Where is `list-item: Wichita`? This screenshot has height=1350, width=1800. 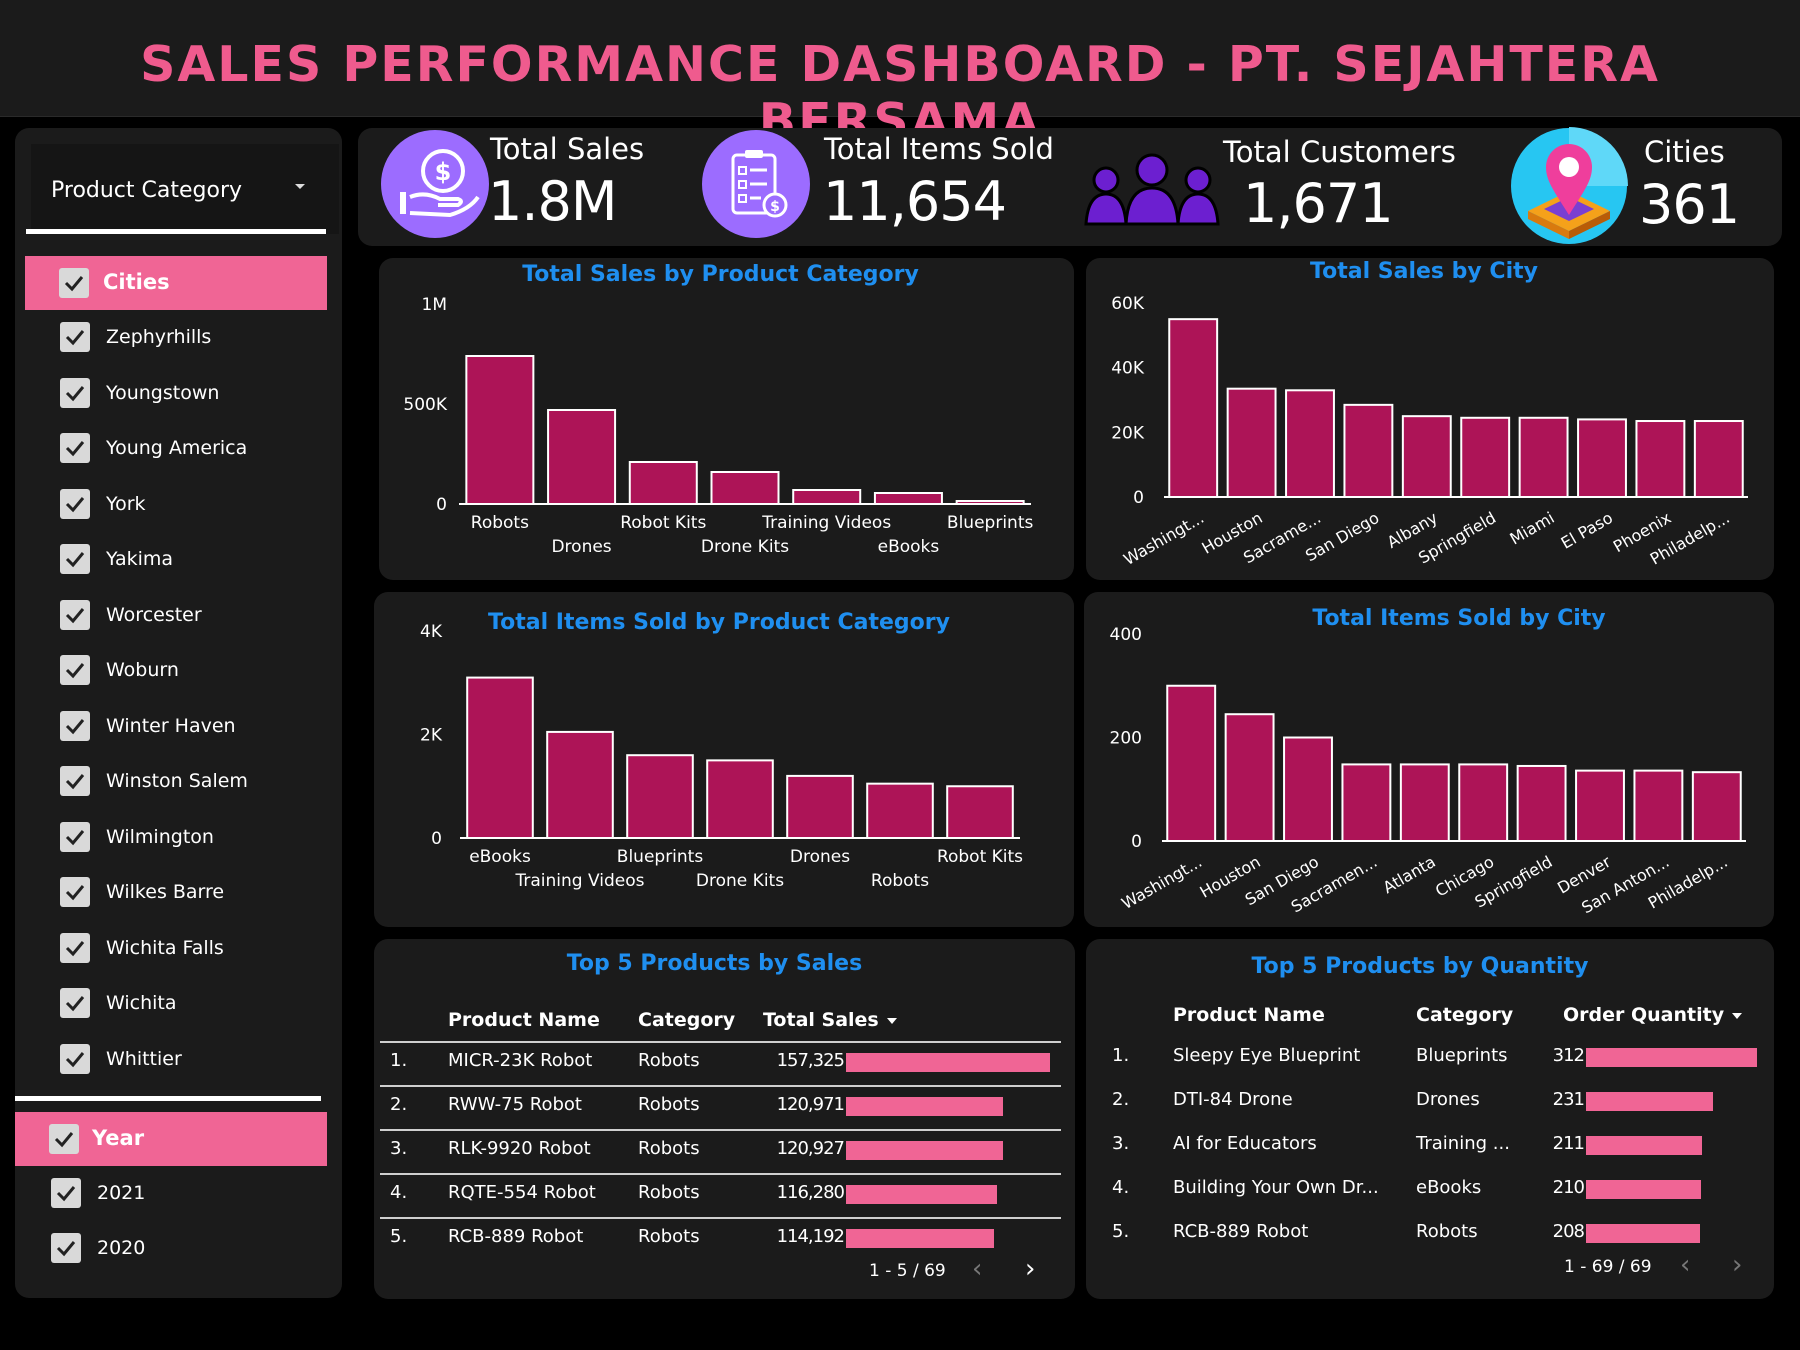 list-item: Wichita is located at coordinates (165, 1004).